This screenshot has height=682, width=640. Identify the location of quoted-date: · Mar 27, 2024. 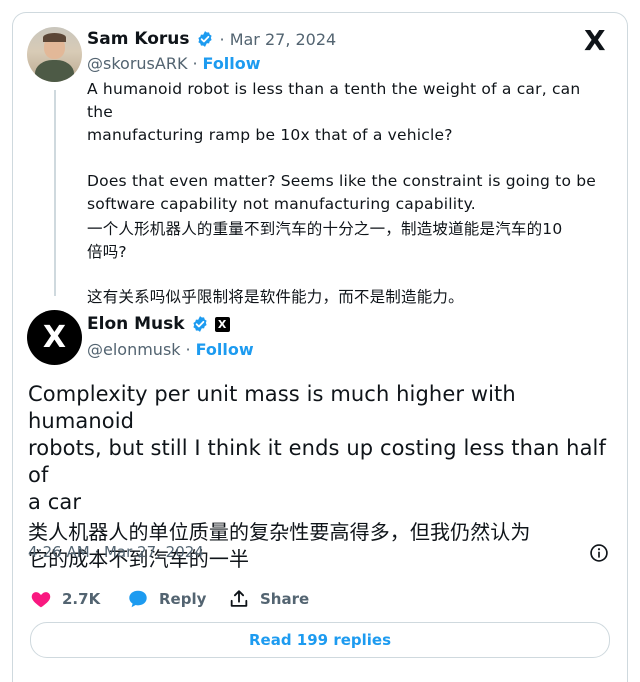
(278, 39).